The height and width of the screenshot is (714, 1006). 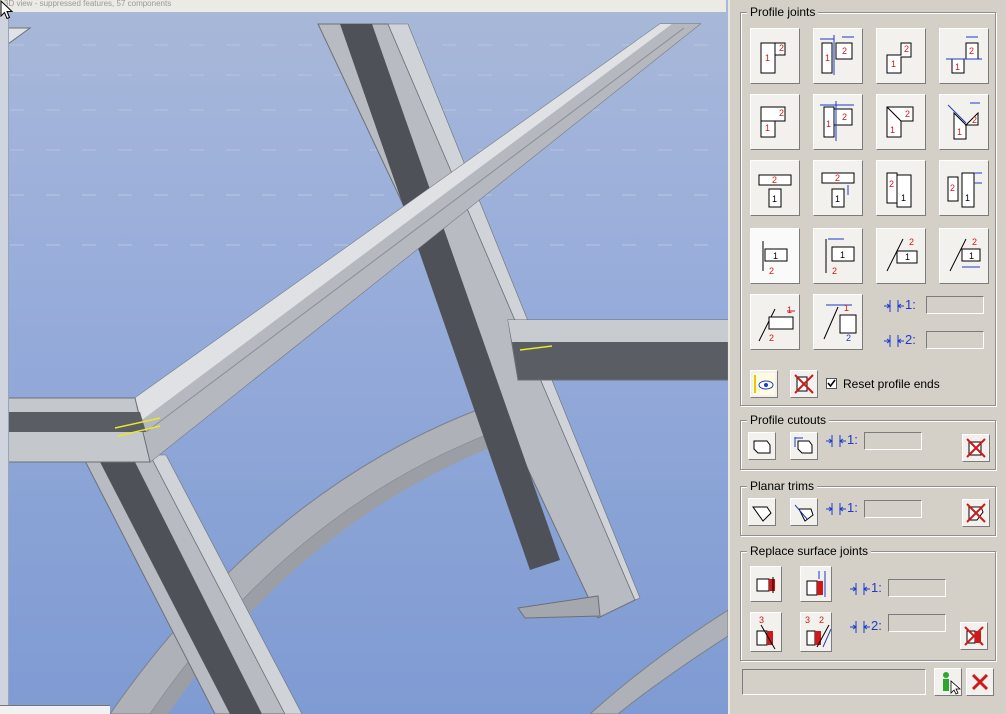 I want to click on angled-joint-2-button: 1 2, so click(x=838, y=322).